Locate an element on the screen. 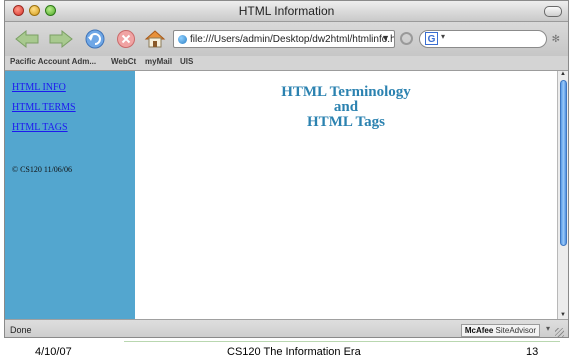 The width and height of the screenshot is (570, 361). search-engine-dropdown-icon: ▾ is located at coordinates (443, 36).